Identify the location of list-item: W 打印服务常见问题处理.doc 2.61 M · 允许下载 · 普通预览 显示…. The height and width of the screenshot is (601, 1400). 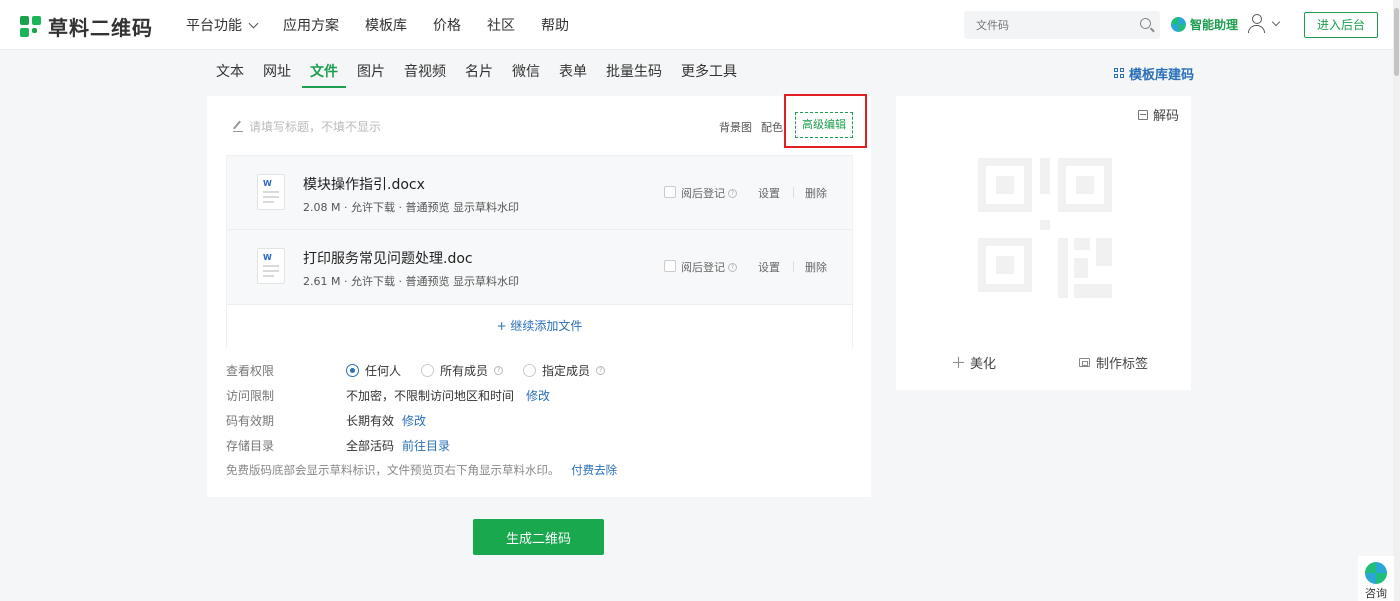
(539, 267).